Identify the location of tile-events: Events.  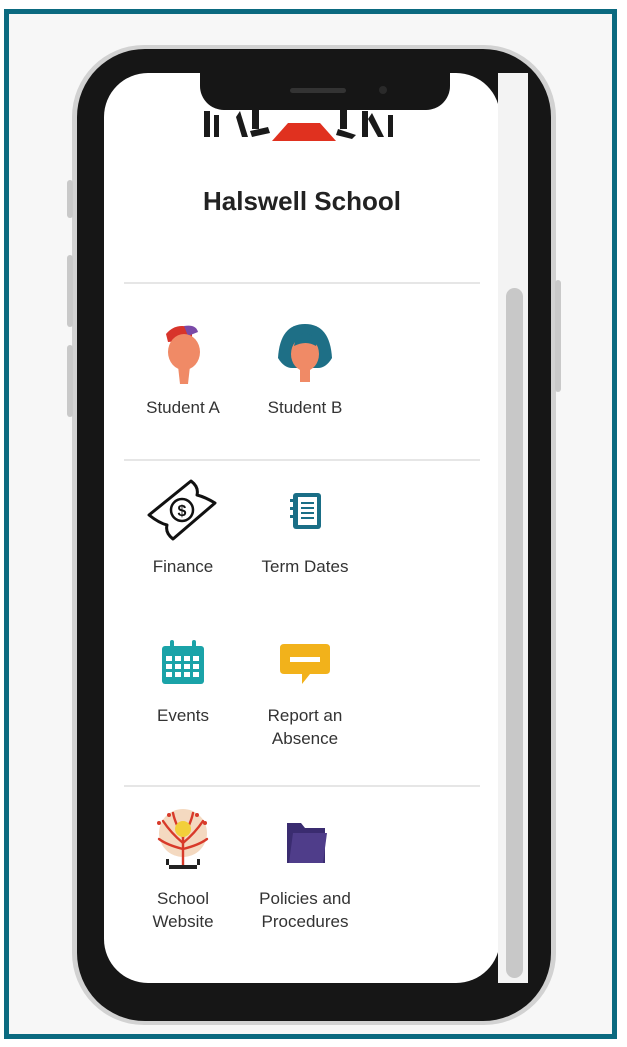
(183, 678).